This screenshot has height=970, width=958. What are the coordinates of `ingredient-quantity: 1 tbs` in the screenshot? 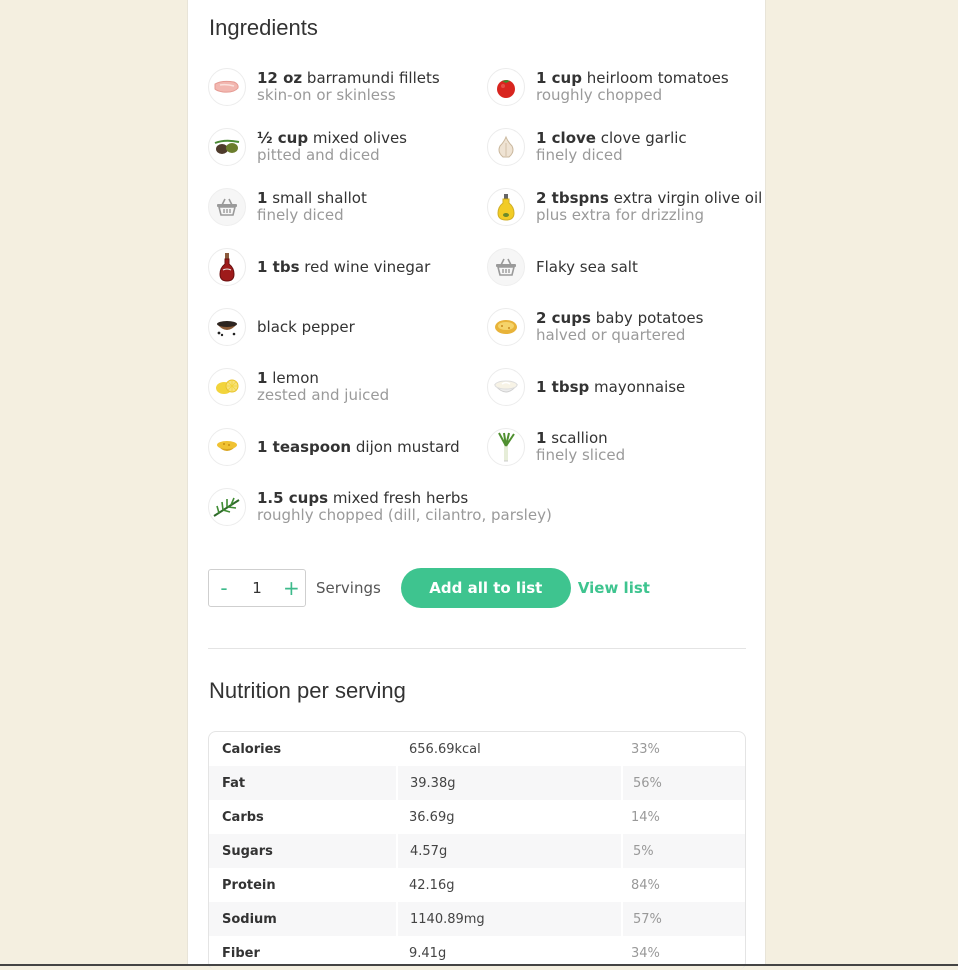 It's located at (278, 266).